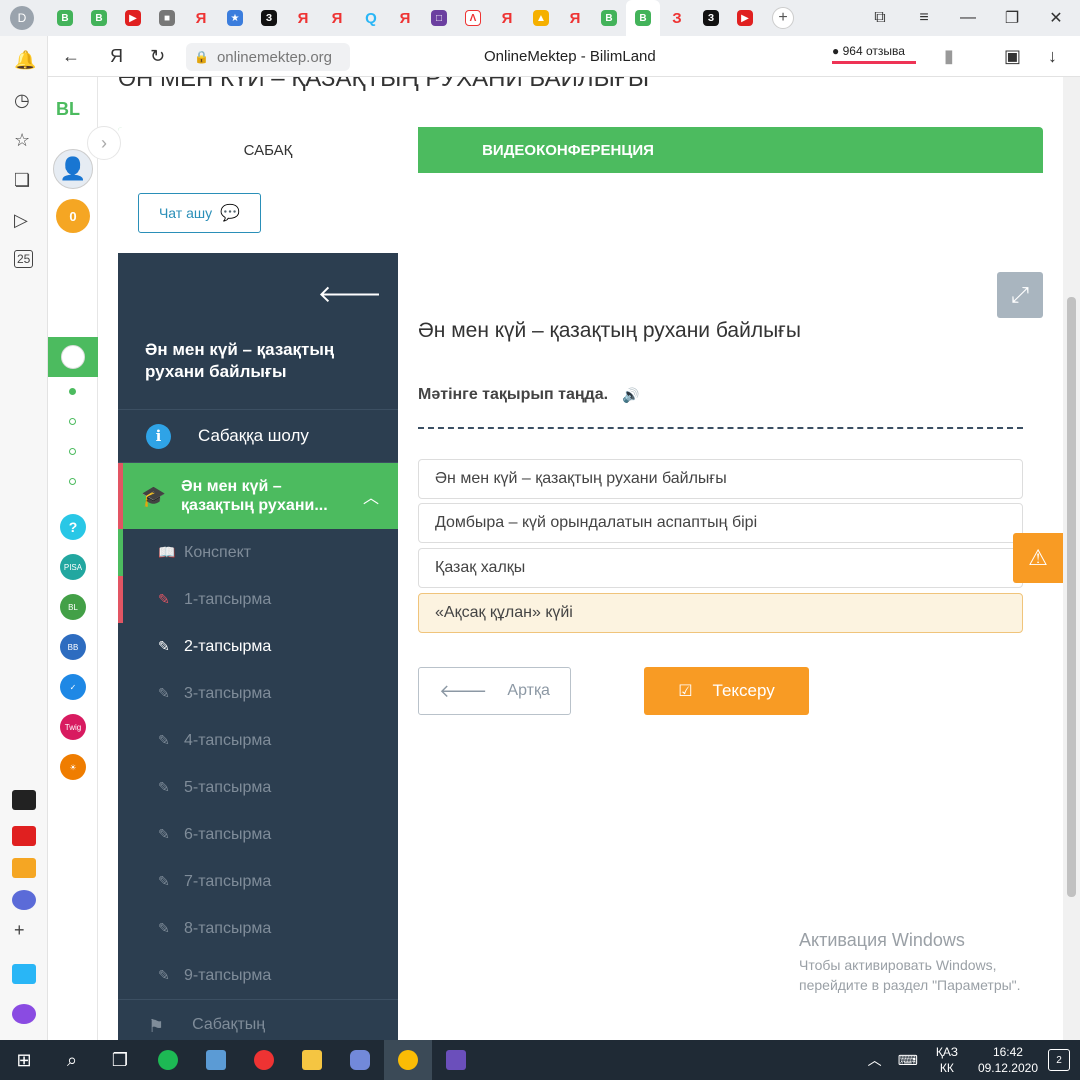 This screenshot has height=1080, width=1080. Describe the element at coordinates (258, 646) in the screenshot. I see `sidebar-item-task-2: ✎ 2-тапсырма` at that location.